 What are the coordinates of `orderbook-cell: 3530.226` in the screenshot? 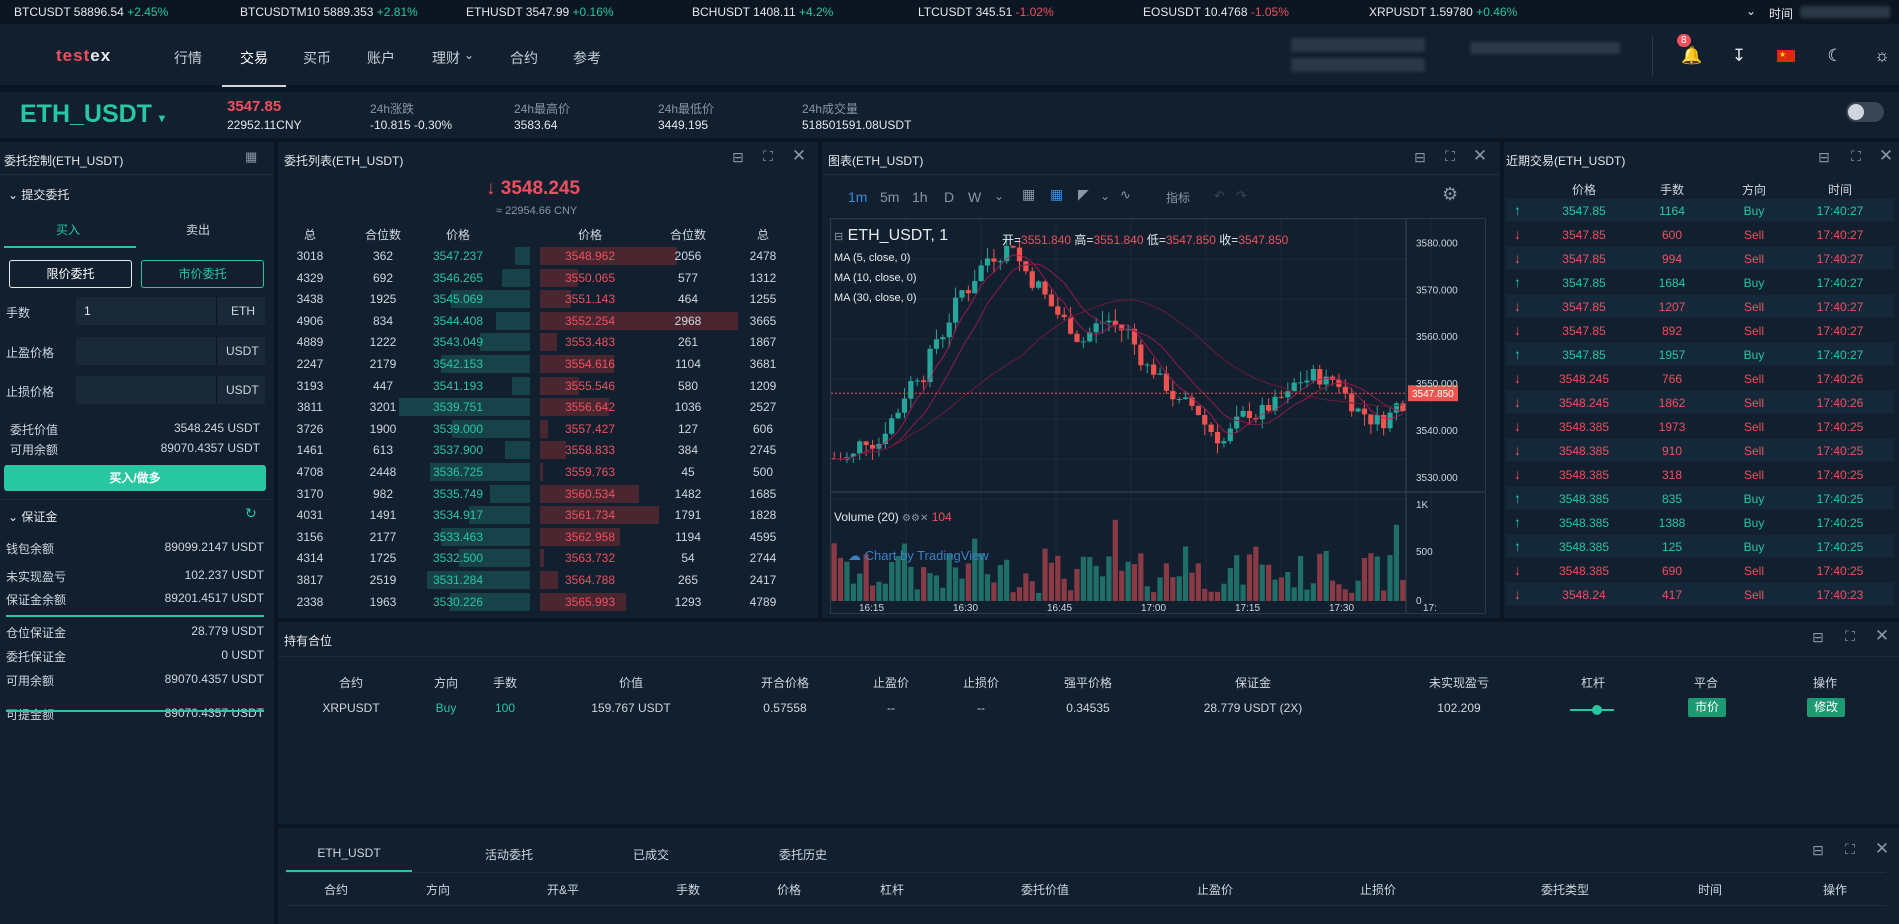 It's located at (458, 602).